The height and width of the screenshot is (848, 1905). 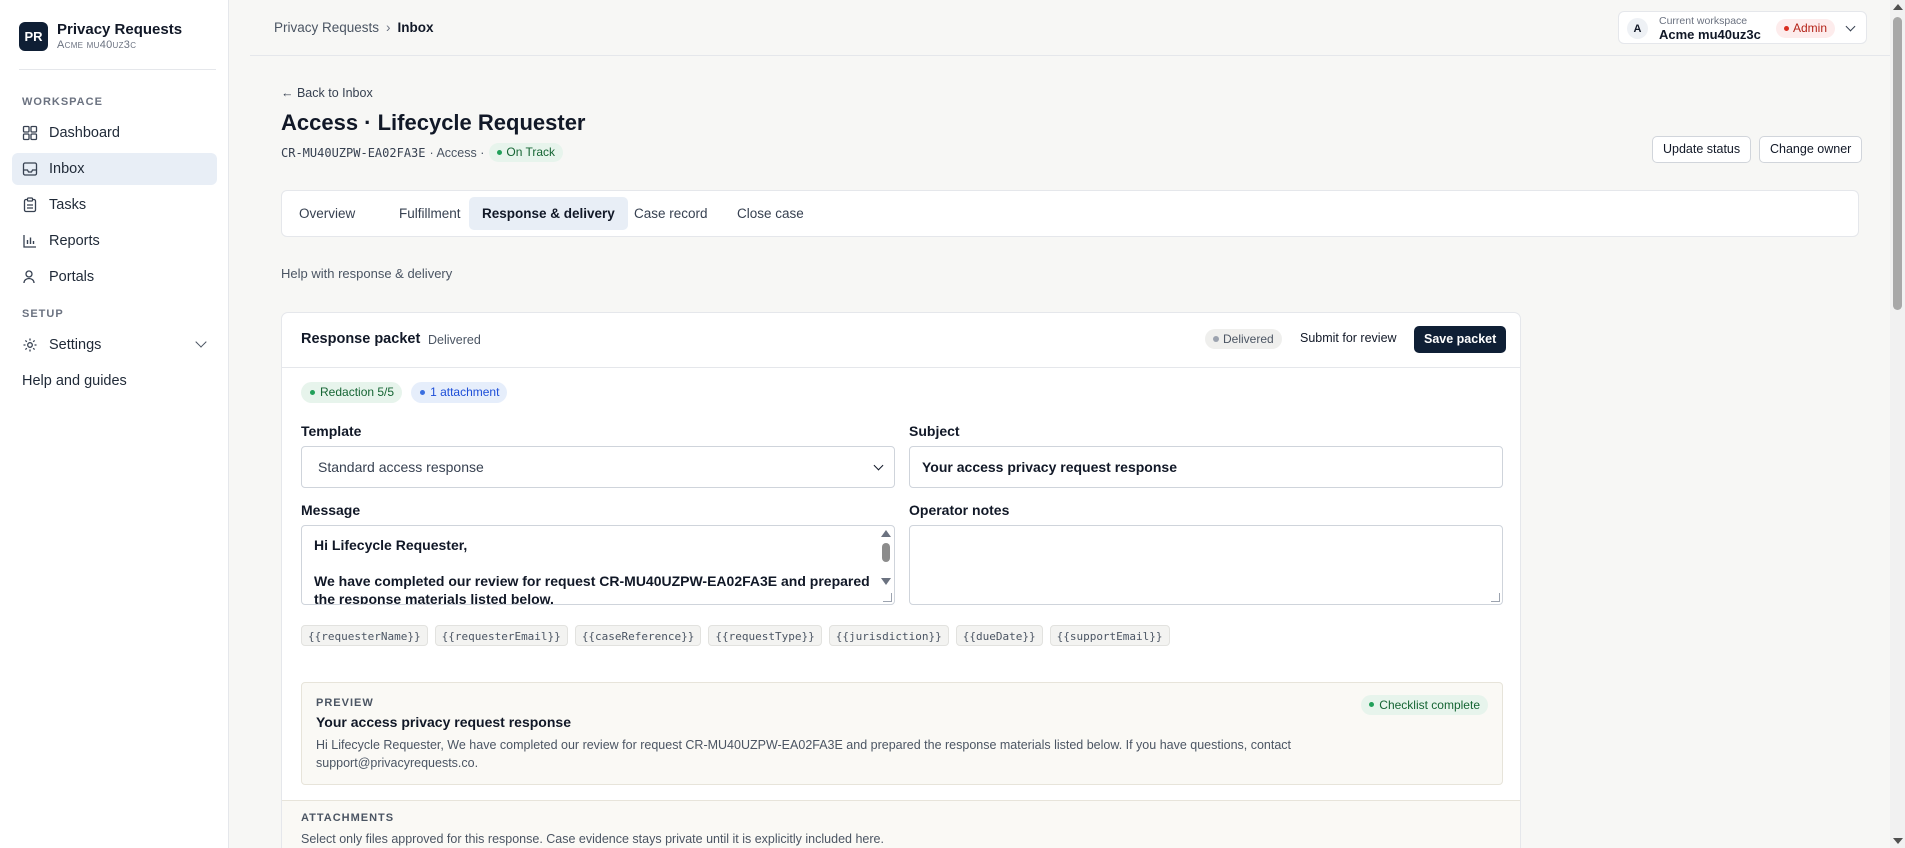 What do you see at coordinates (408, 392) in the screenshot?
I see `packet-badges: Redaction 5/5 1 attachment` at bounding box center [408, 392].